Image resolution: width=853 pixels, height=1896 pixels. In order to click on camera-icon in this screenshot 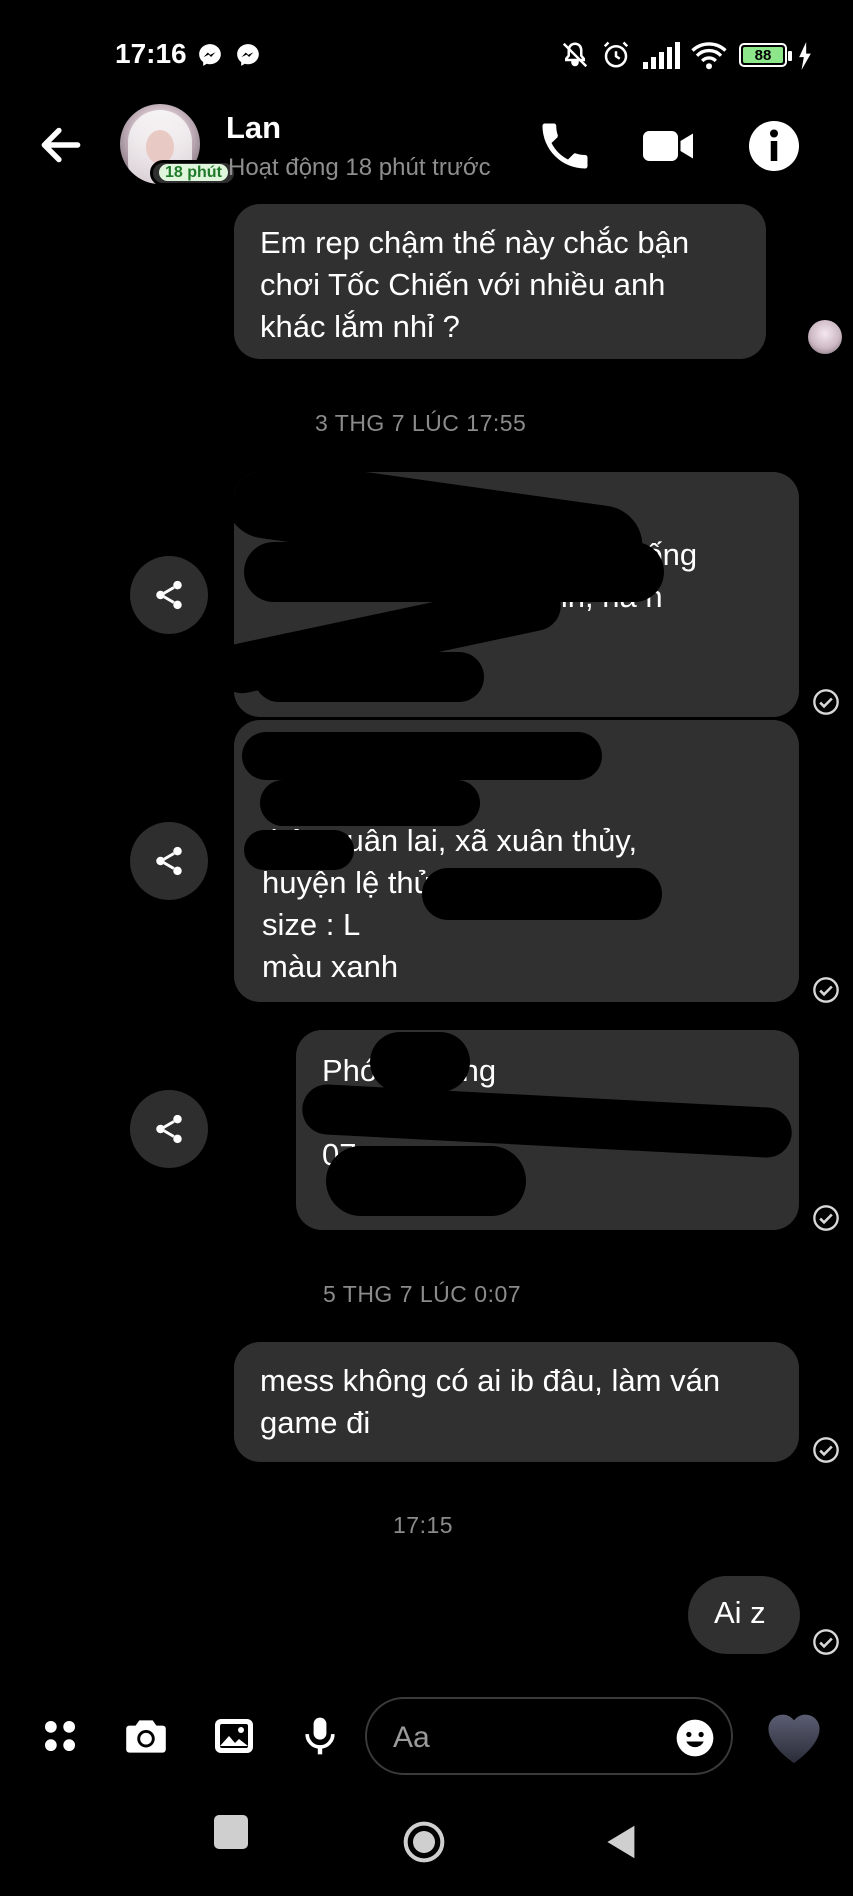, I will do `click(146, 1736)`.